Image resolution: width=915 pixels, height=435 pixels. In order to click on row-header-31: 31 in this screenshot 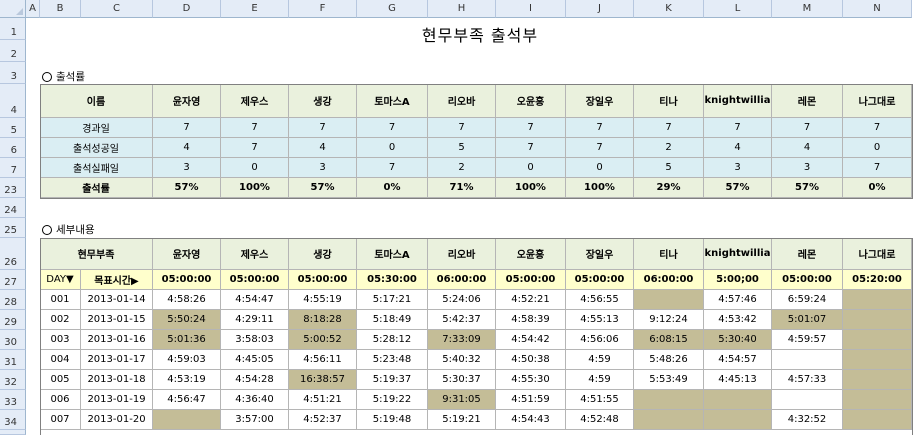, I will do `click(13, 360)`.